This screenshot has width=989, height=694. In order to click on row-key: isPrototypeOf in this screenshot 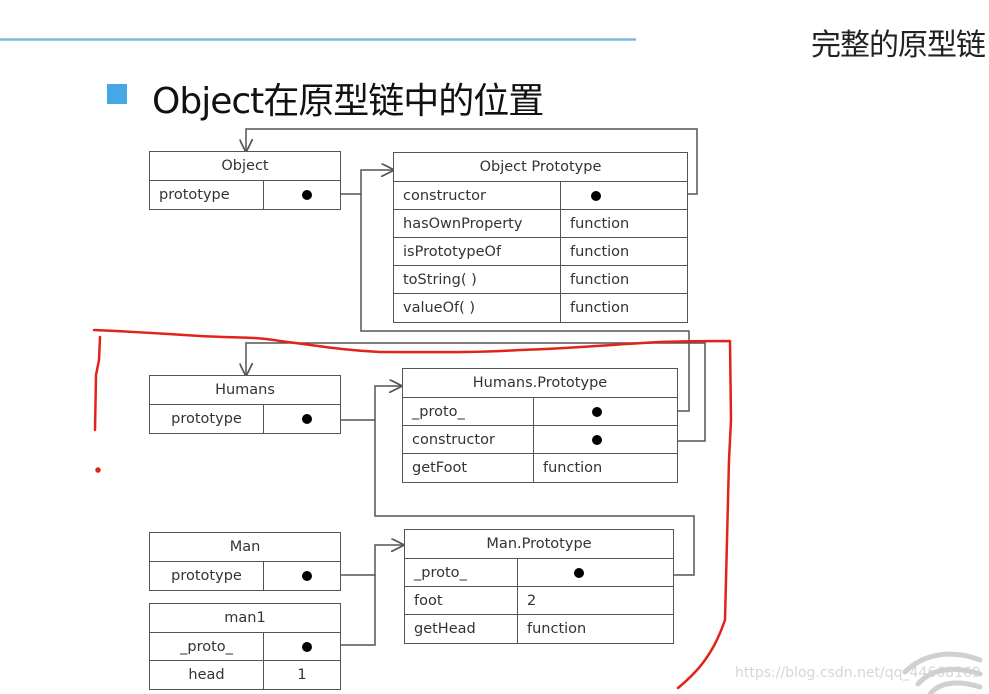, I will do `click(477, 251)`.